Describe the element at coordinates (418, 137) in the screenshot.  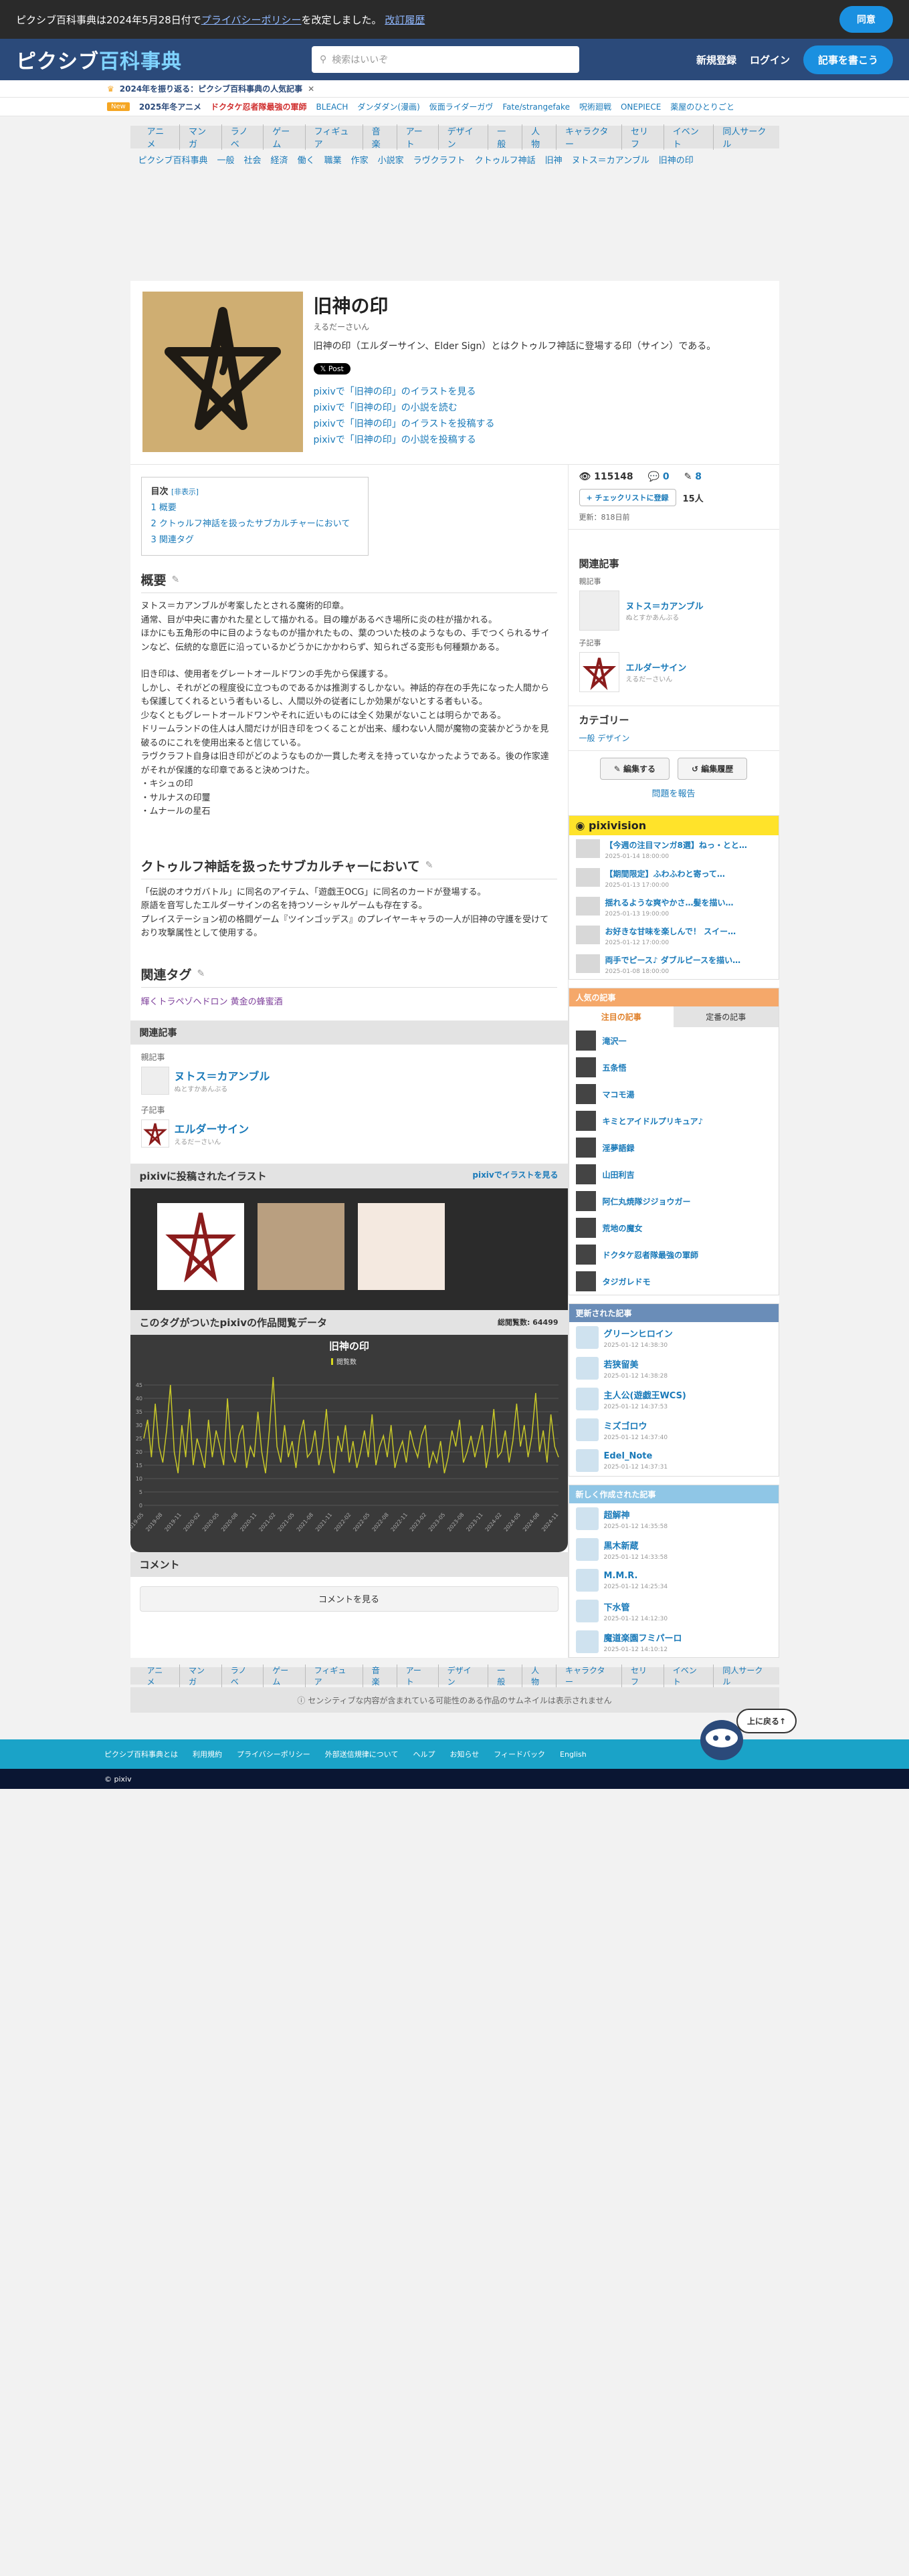
I see `category-link: アート` at that location.